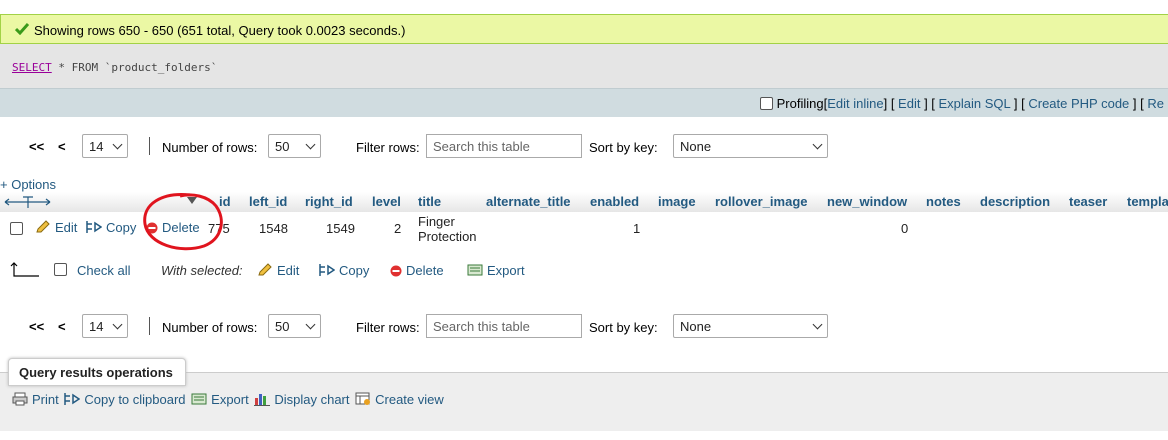 The height and width of the screenshot is (440, 1168). Describe the element at coordinates (425, 270) in the screenshot. I see `bulk-delete-label: Delete` at that location.